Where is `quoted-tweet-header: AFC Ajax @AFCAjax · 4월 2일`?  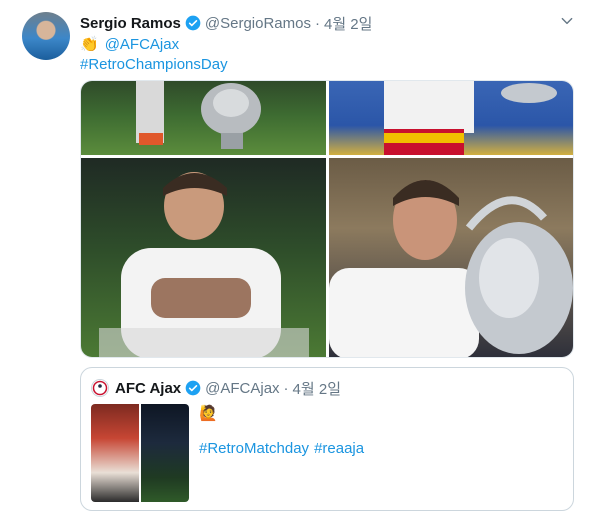
quoted-tweet-header: AFC Ajax @AFCAjax · 4월 2일 is located at coordinates (228, 388).